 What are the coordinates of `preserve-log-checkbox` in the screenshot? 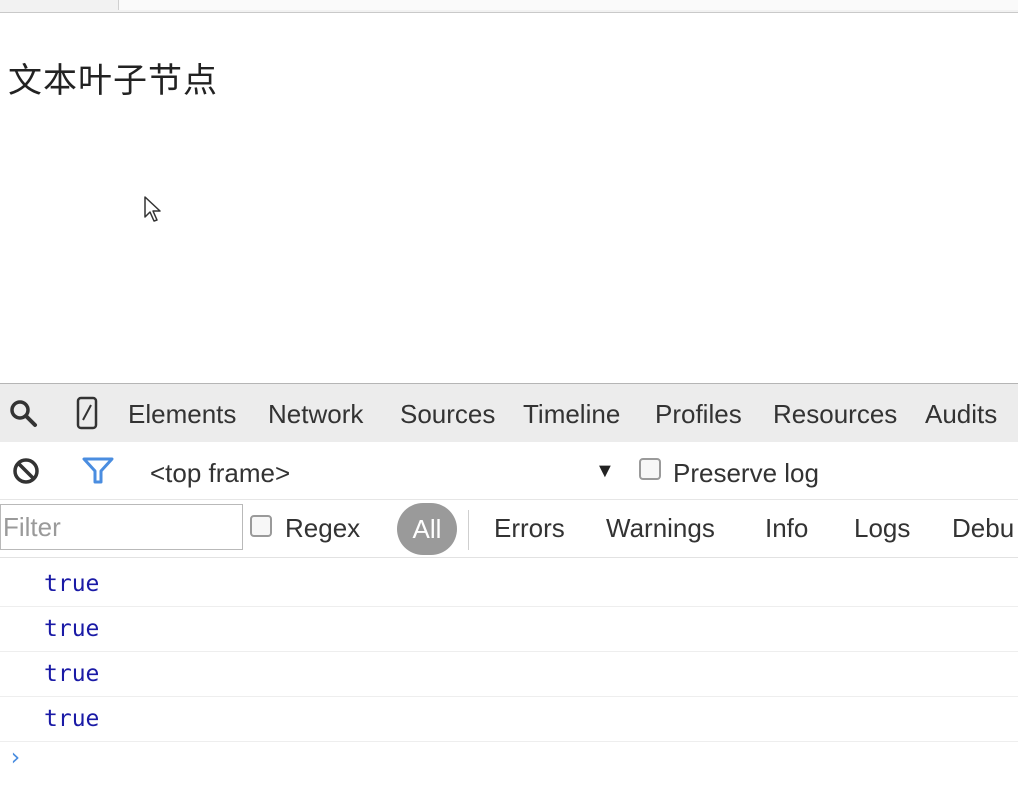 It's located at (650, 469).